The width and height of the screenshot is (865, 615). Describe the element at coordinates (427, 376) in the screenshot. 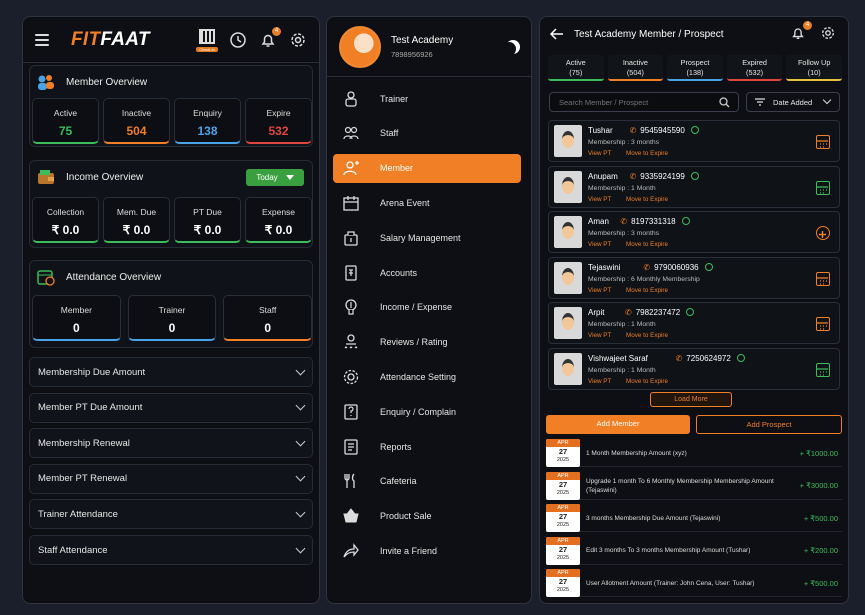

I see `sidebar-item-attendance-setting: Attendance Setting` at that location.